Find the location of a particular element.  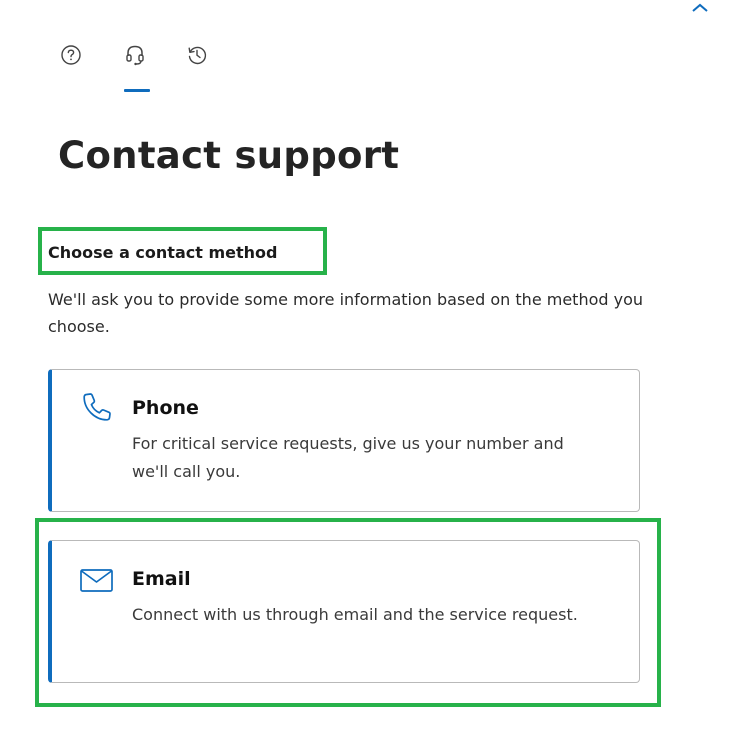

chevron-up-icon is located at coordinates (700, 6).